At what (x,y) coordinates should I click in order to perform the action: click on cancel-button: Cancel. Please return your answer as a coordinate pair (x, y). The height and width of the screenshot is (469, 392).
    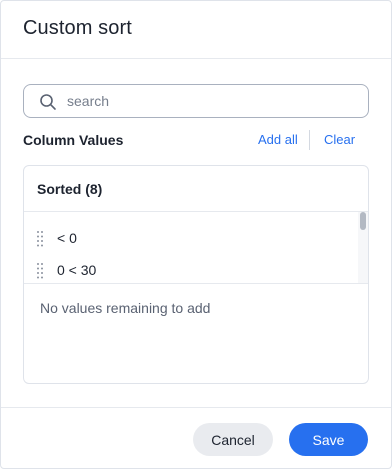
    Looking at the image, I should click on (233, 439).